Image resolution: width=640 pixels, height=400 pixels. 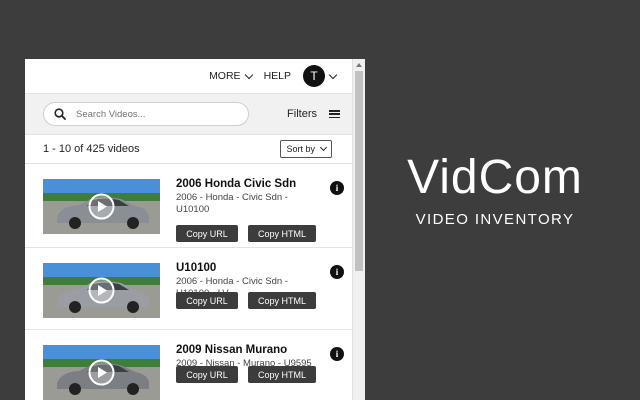 I want to click on search-icon, so click(x=60, y=114).